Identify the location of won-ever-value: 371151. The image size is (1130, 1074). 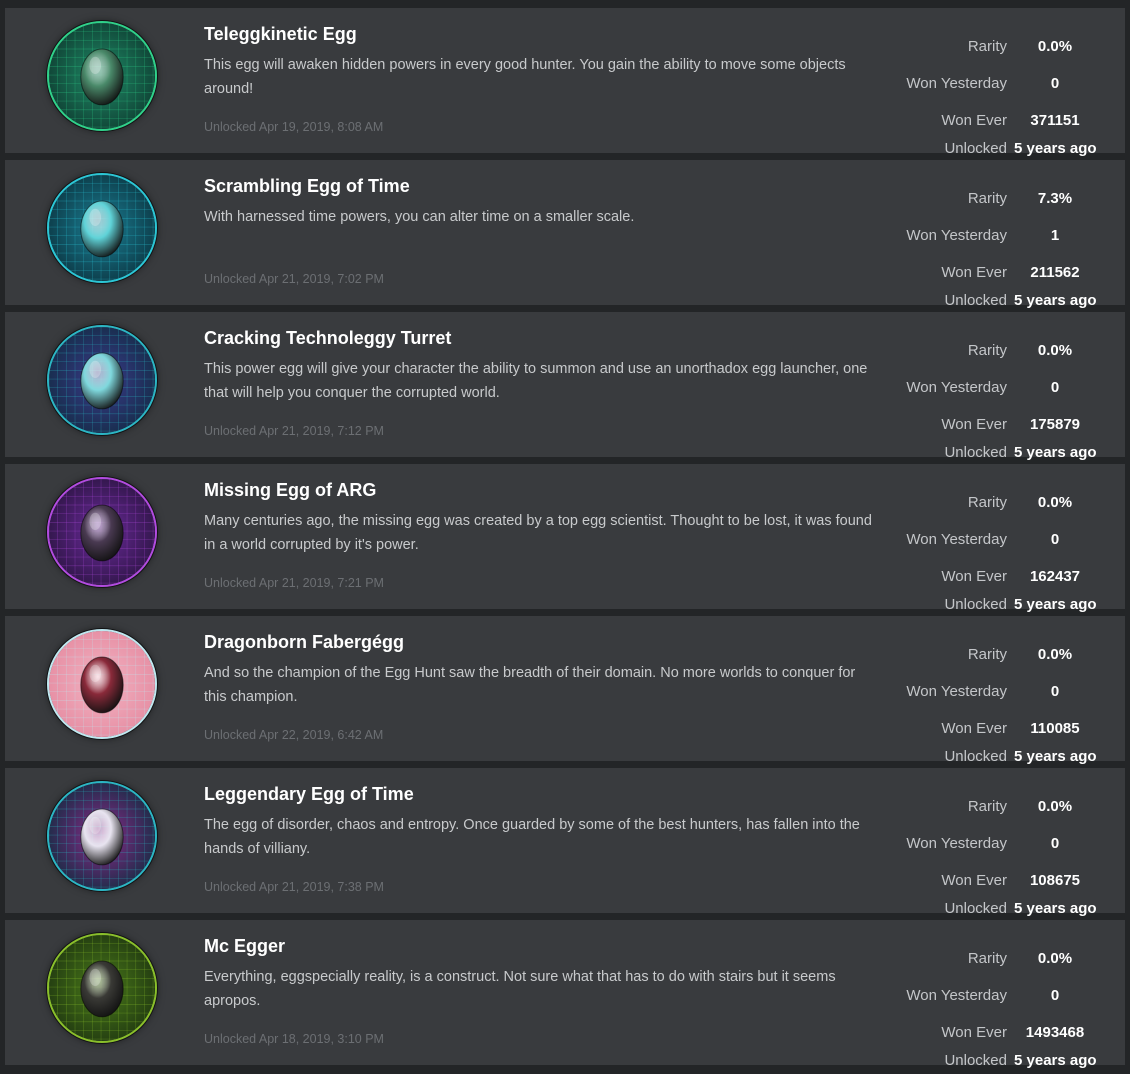
(1055, 120).